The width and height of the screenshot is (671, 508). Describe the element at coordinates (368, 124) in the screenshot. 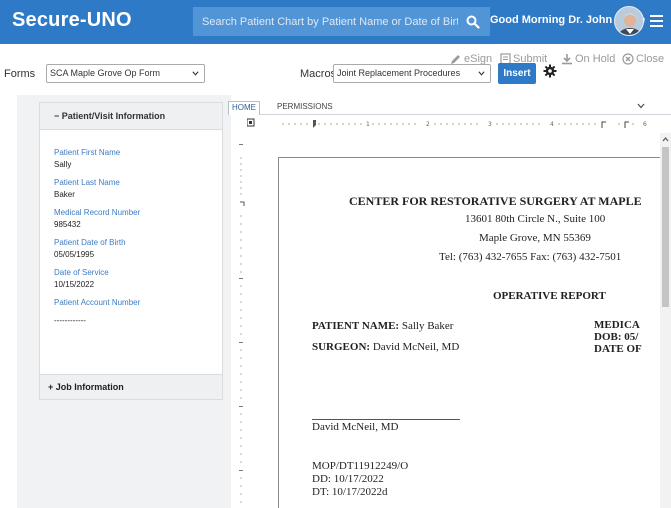

I see `svg-text: 1` at that location.